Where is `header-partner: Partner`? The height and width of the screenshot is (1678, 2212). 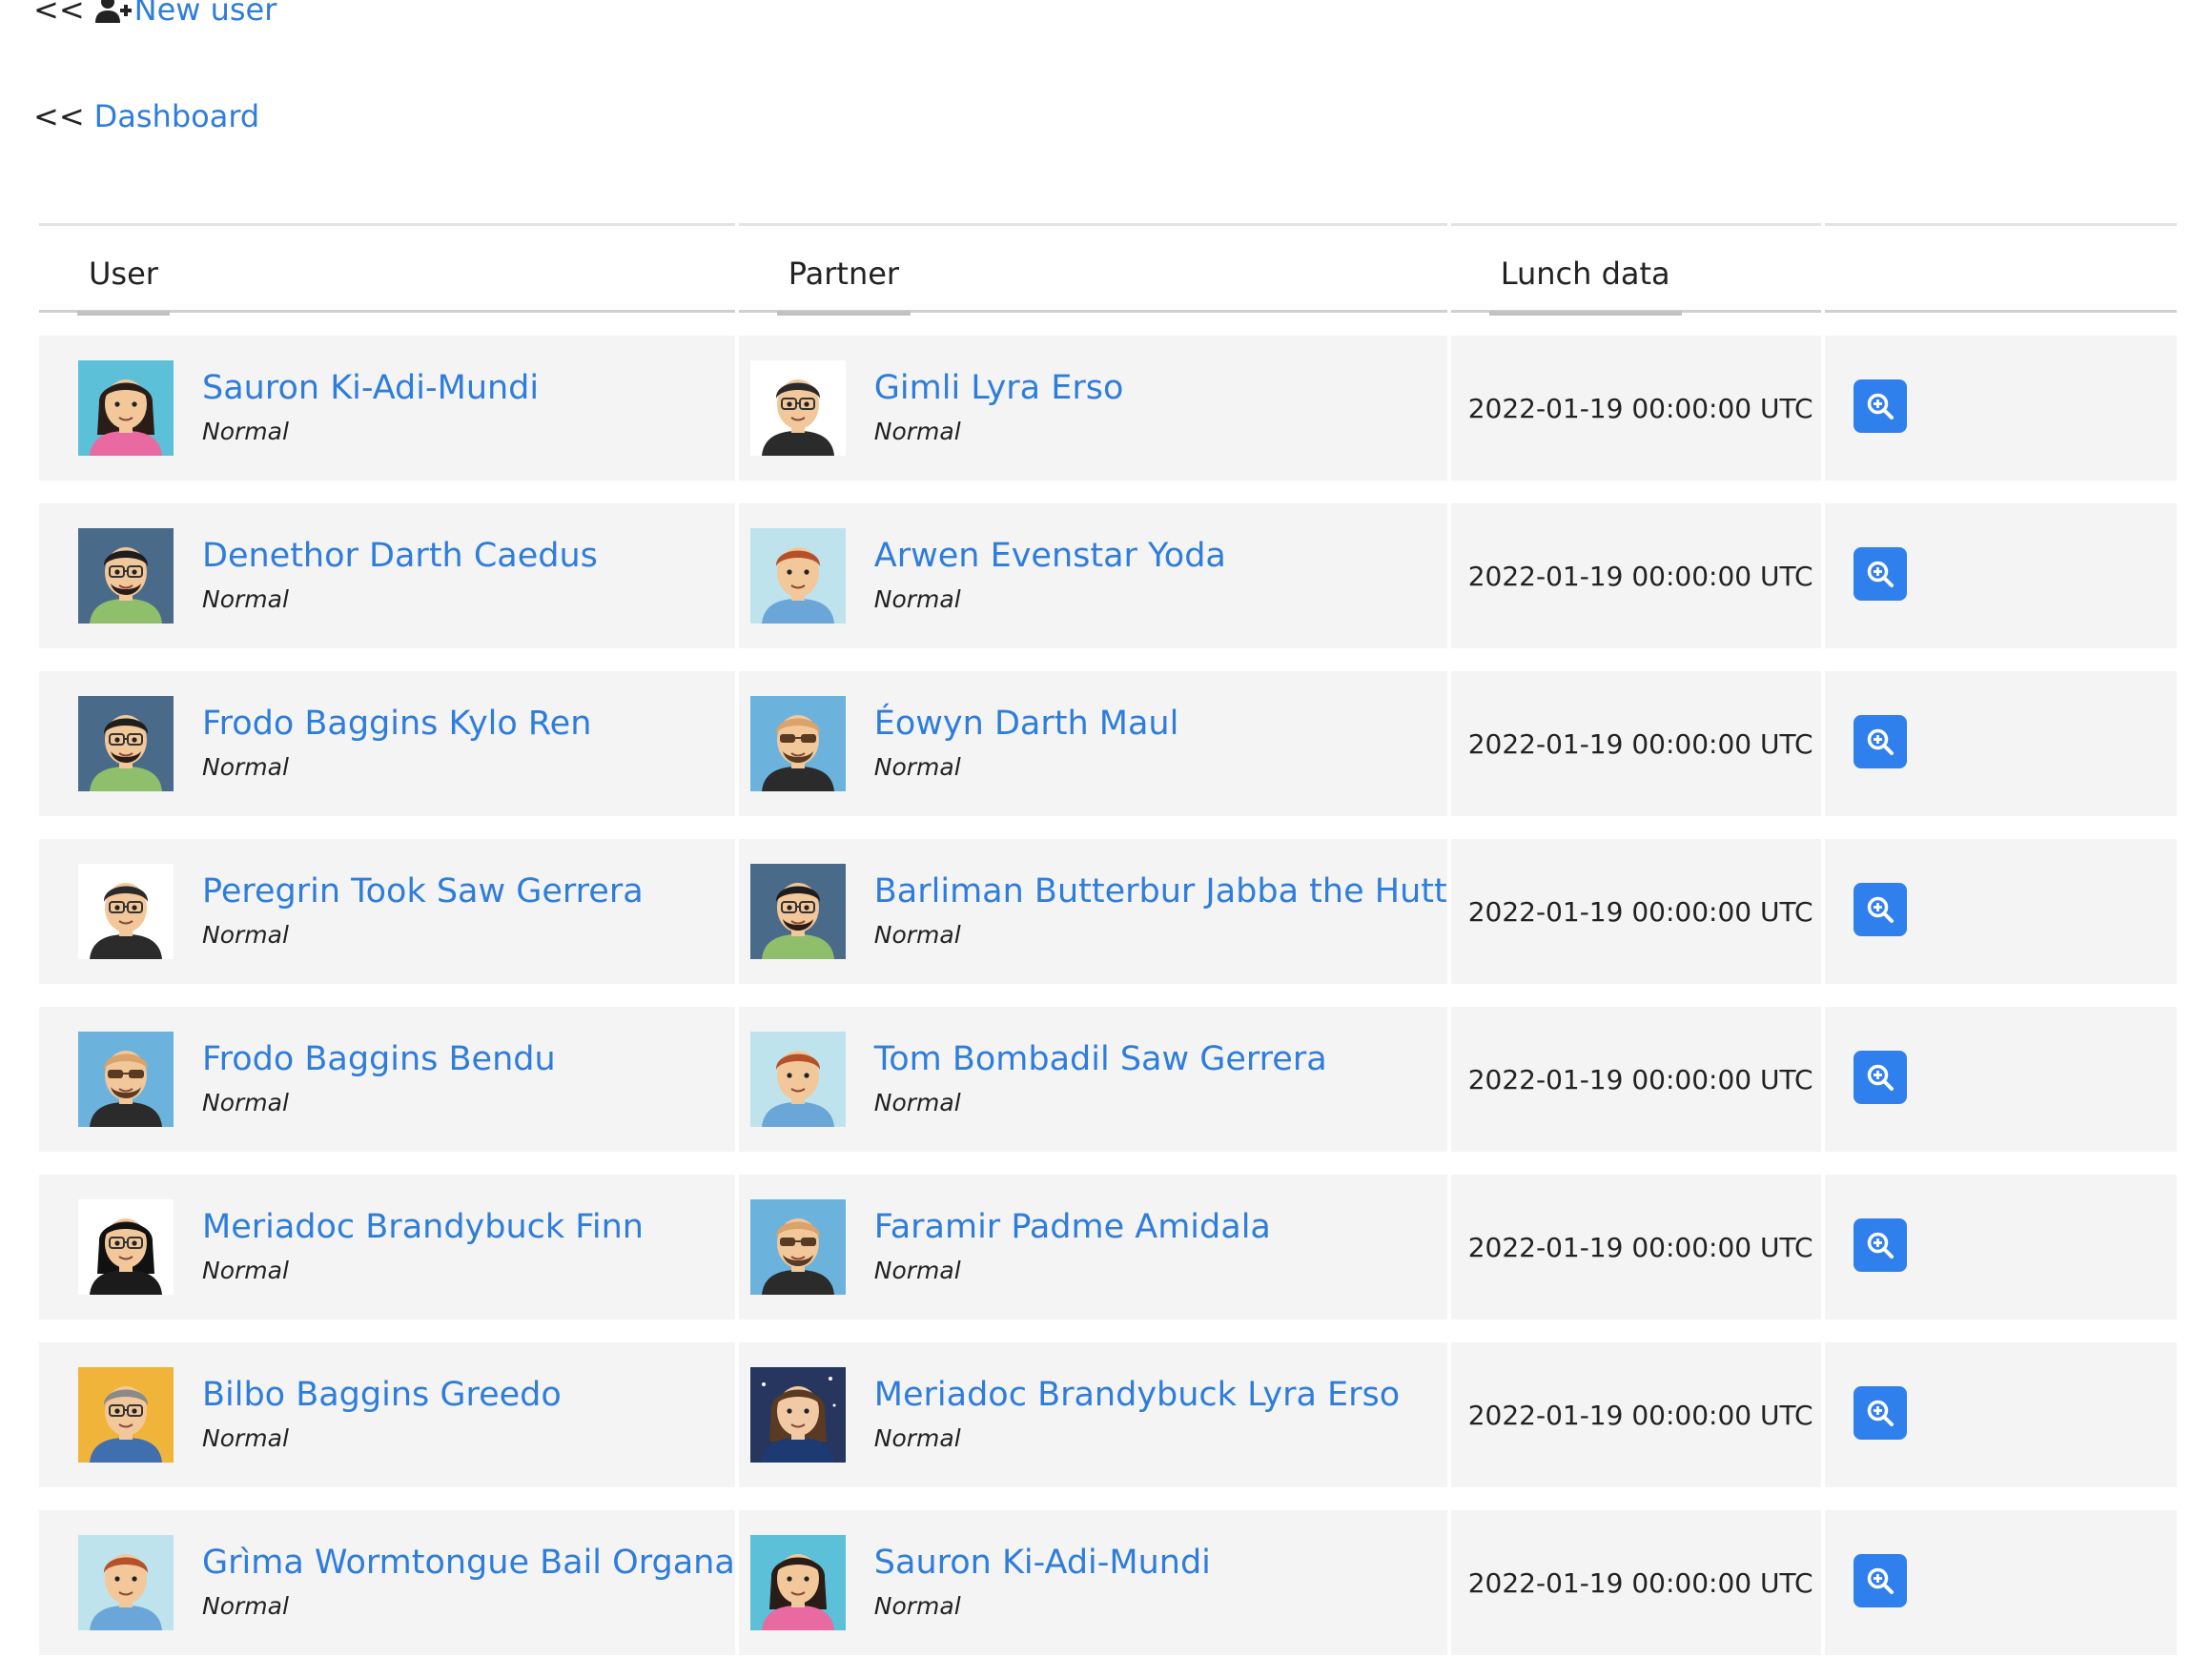
header-partner: Partner is located at coordinates (1092, 269).